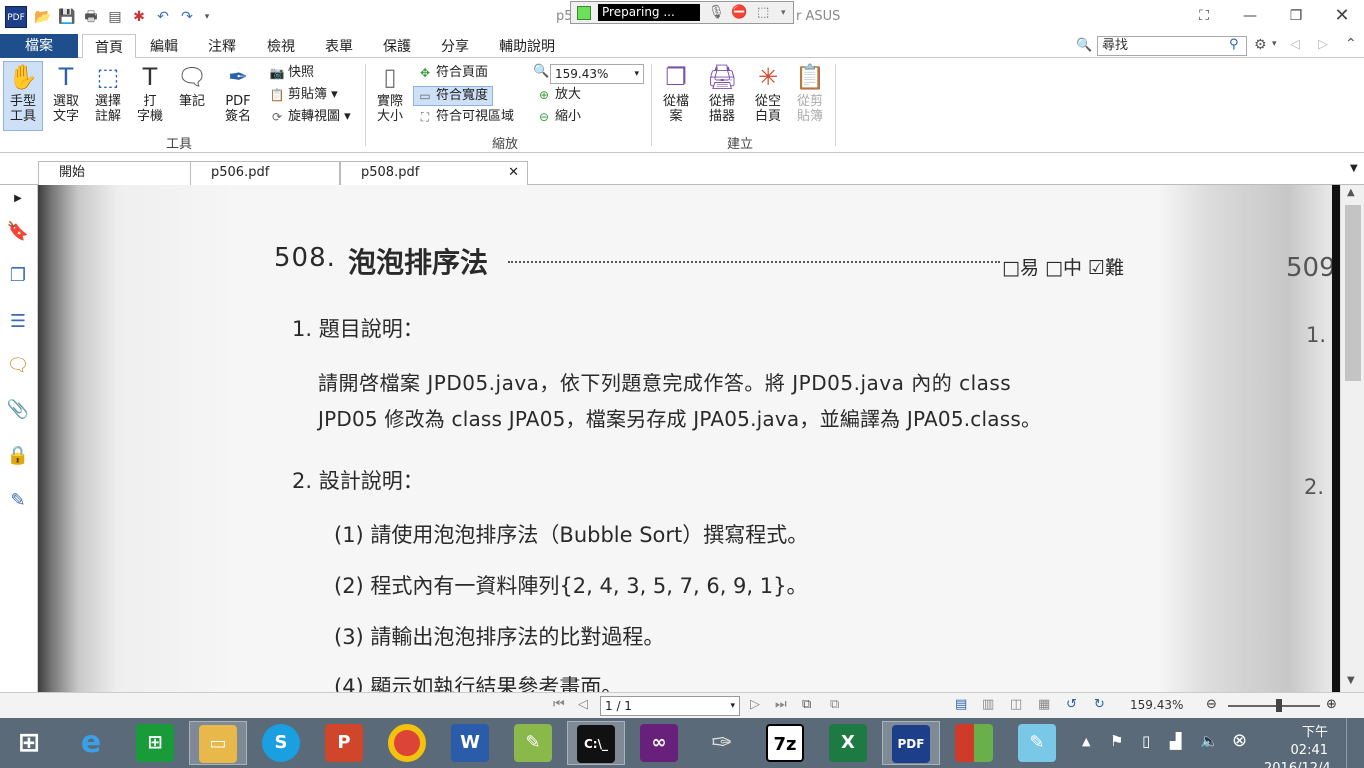  Describe the element at coordinates (1274, 44) in the screenshot. I see `settings-dropdown-icon: ▾` at that location.